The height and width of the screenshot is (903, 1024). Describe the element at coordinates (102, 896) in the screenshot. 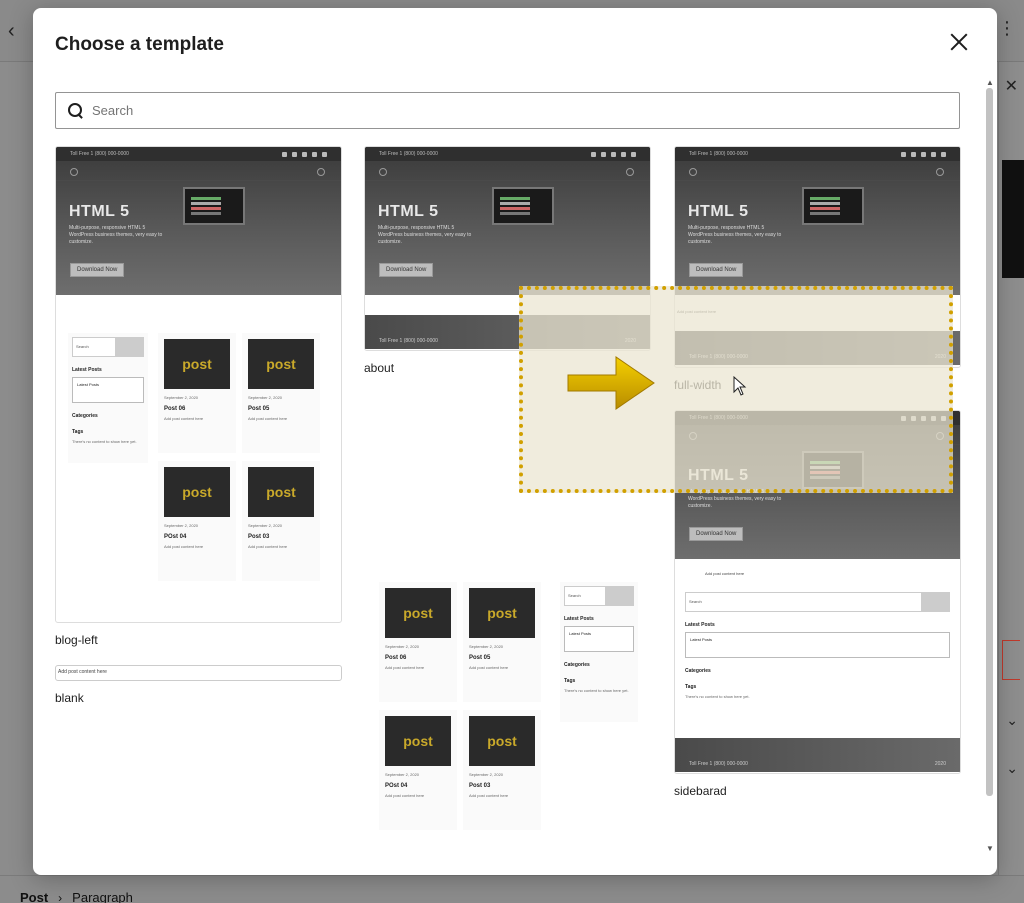

I see `breadcrumb-paragraph: Paragraph` at that location.